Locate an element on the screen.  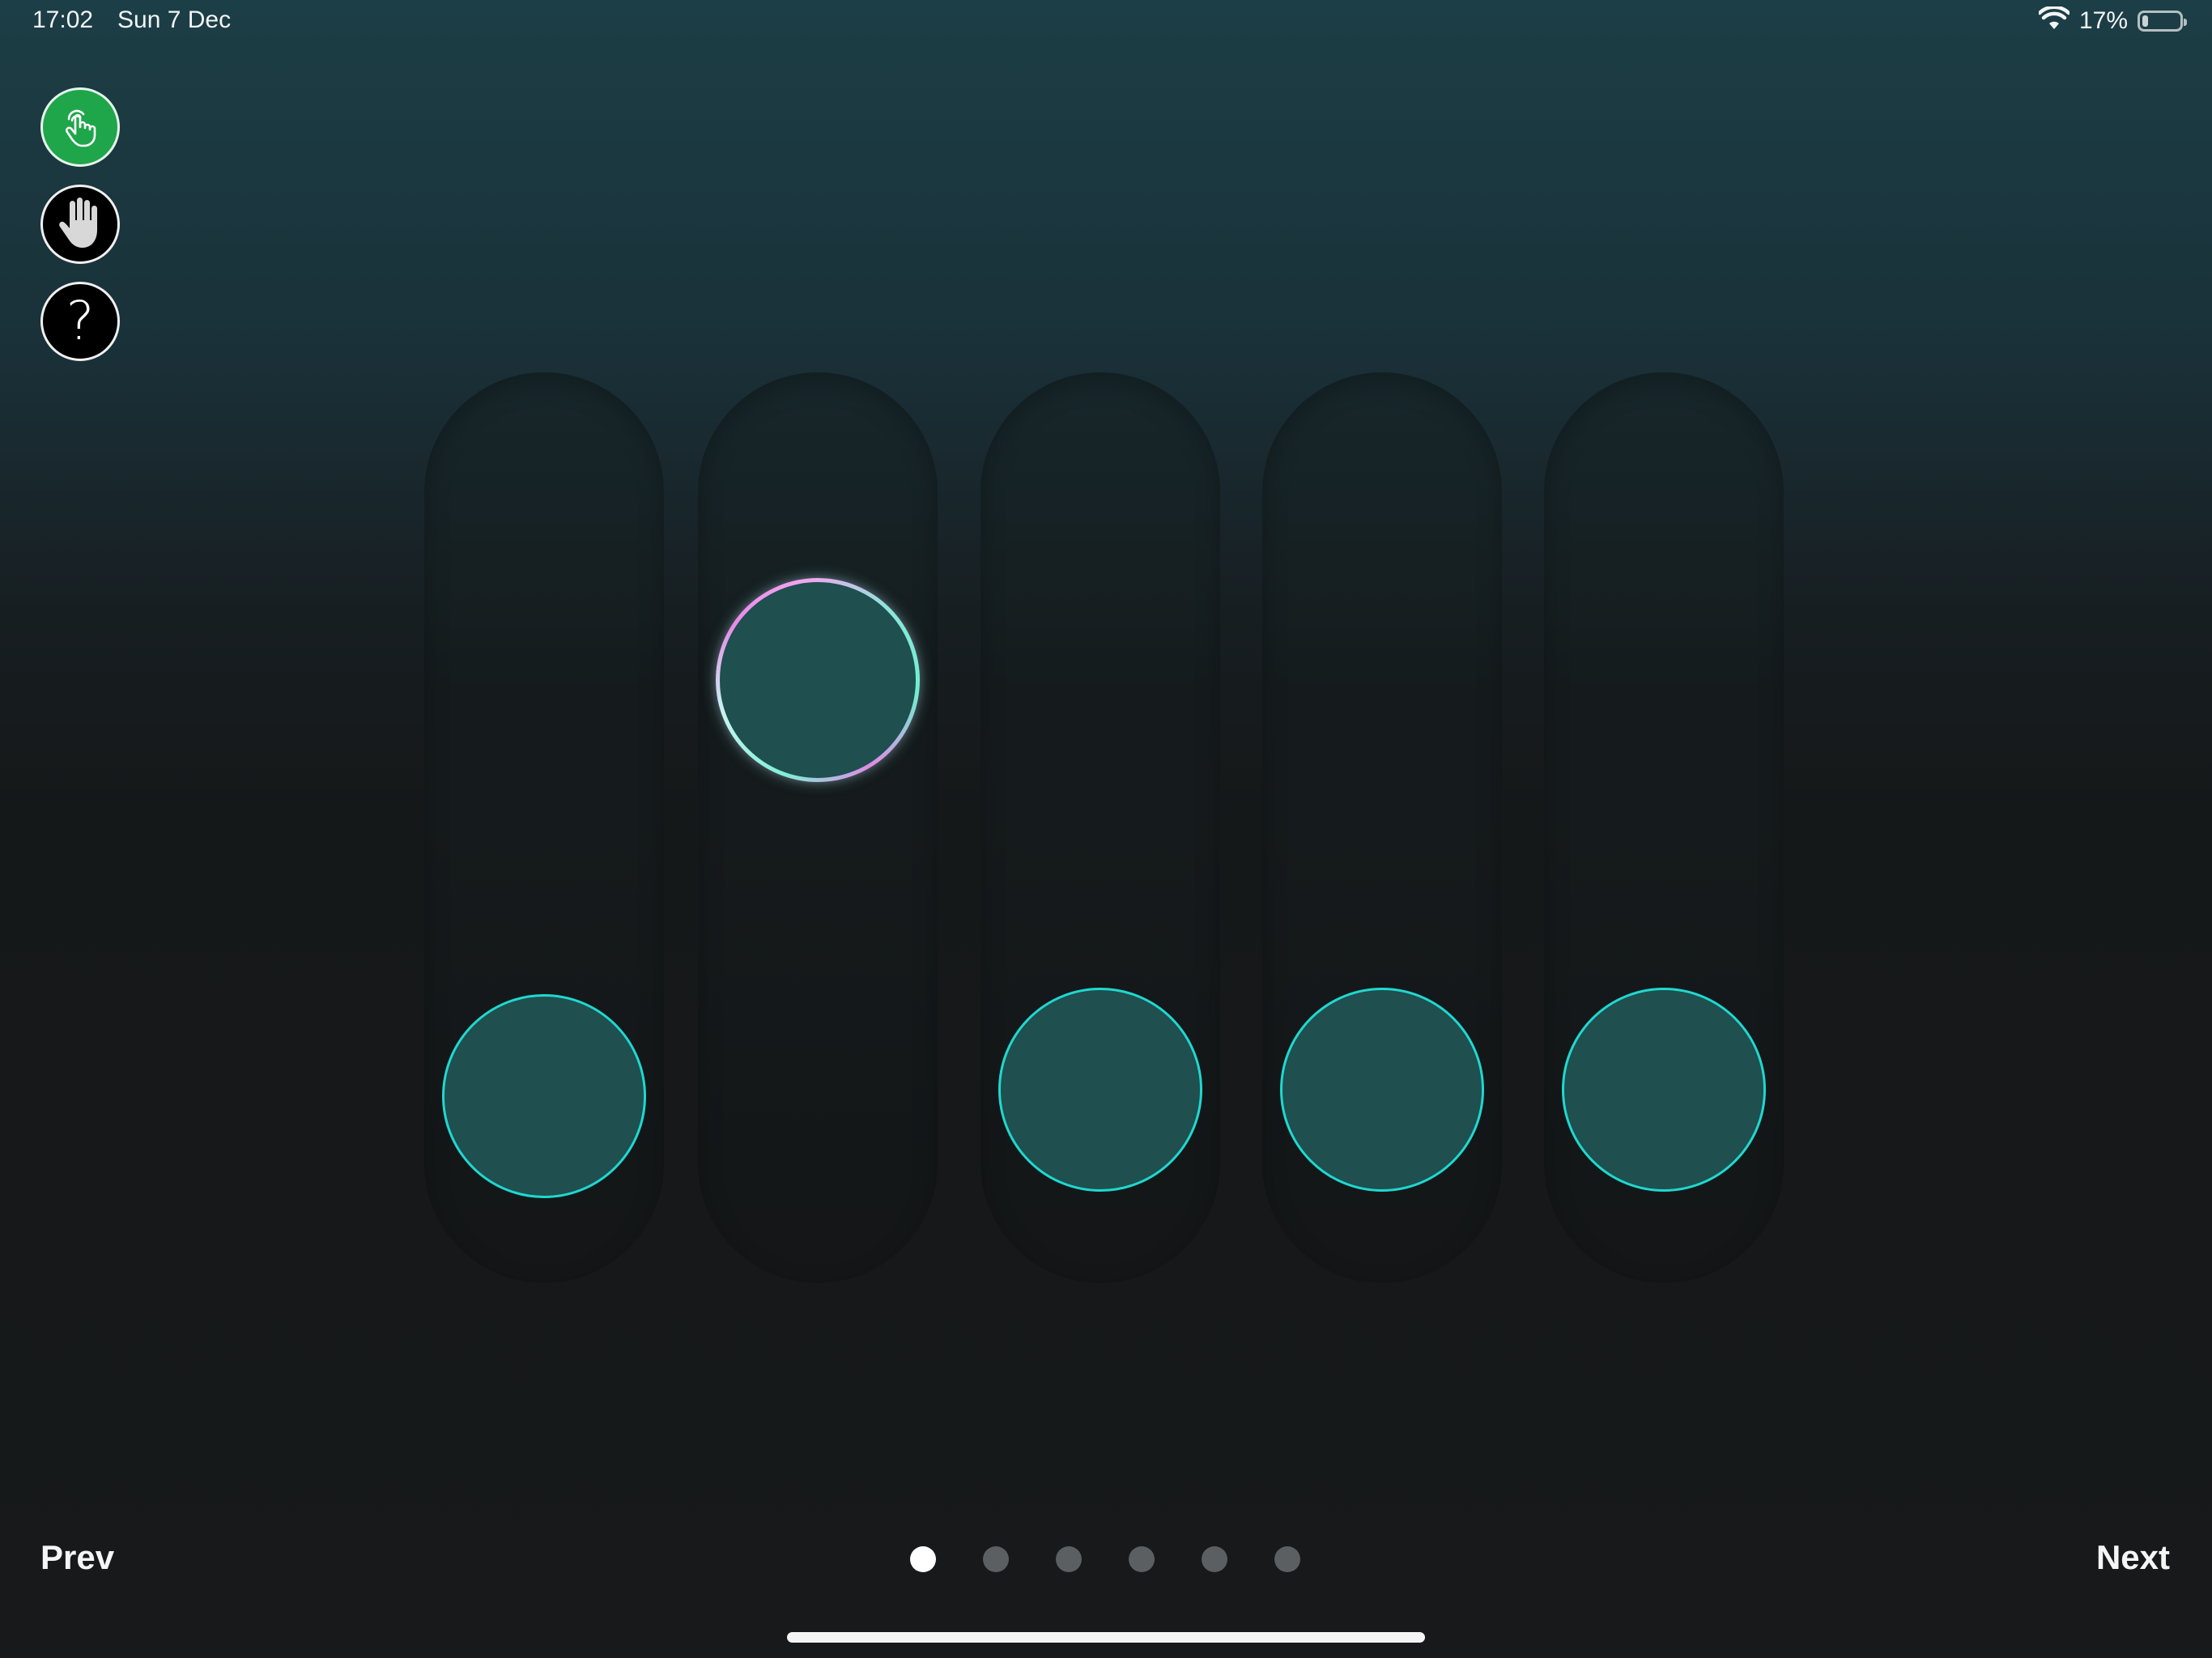
question-icon: ? is located at coordinates (81, 321).